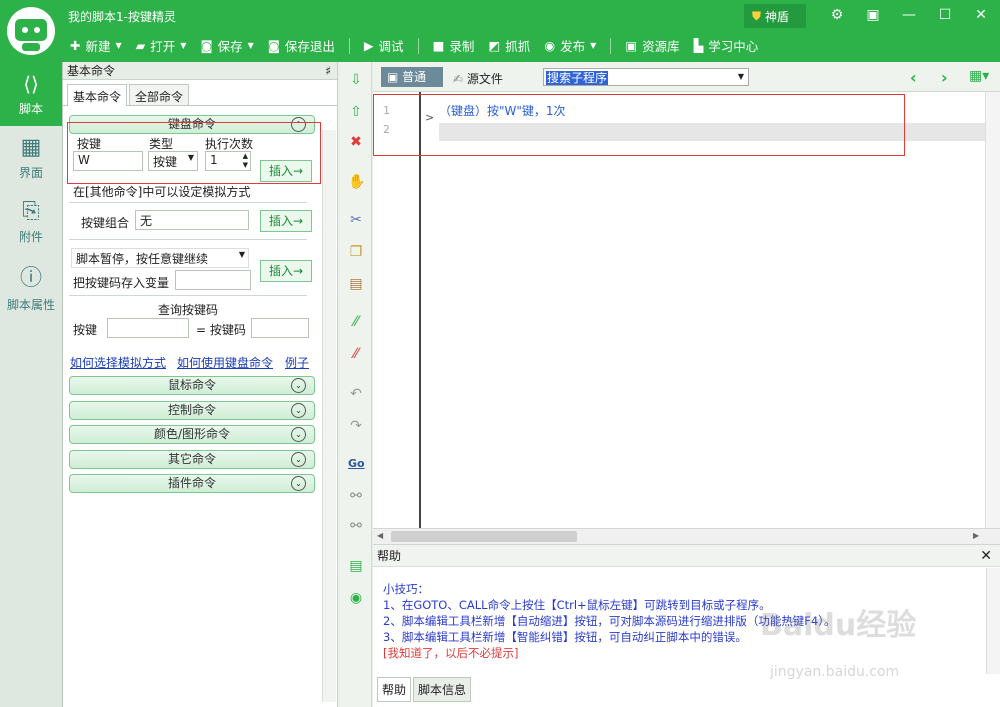  I want to click on insert-pause-button: 插入→, so click(286, 271).